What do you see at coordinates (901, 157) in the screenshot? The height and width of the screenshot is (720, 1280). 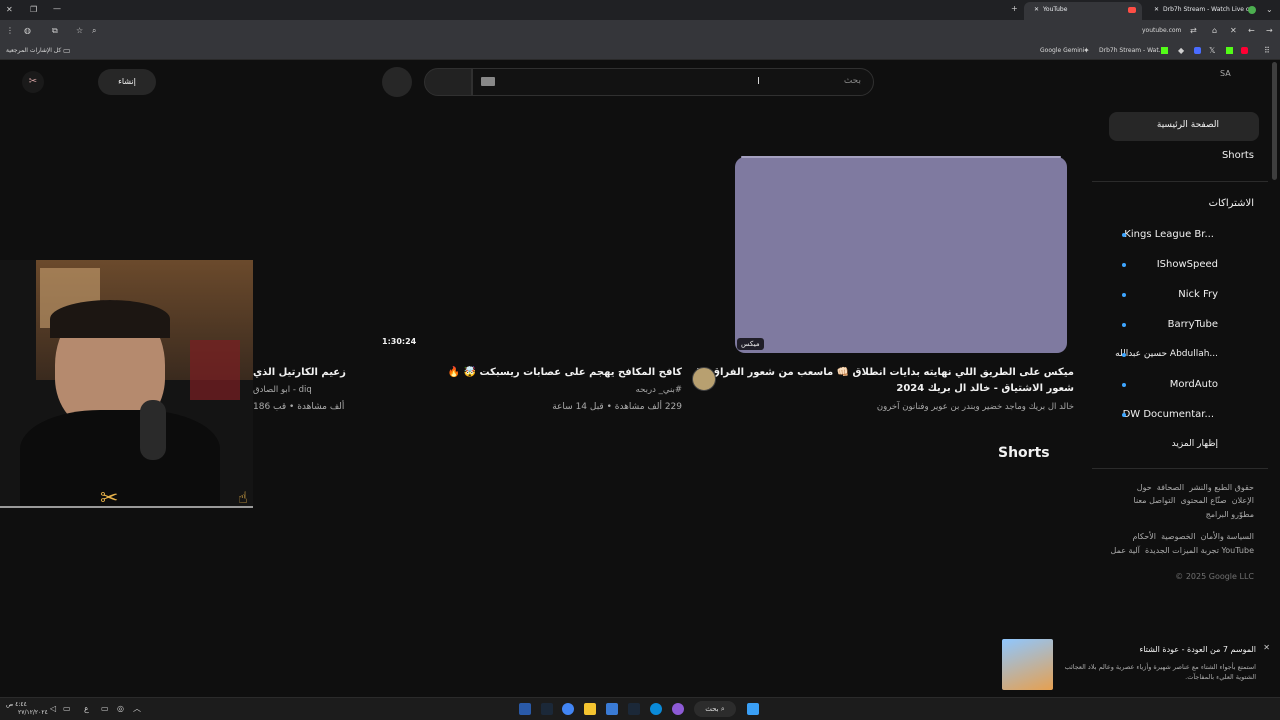 I see `mix-stack-edge` at bounding box center [901, 157].